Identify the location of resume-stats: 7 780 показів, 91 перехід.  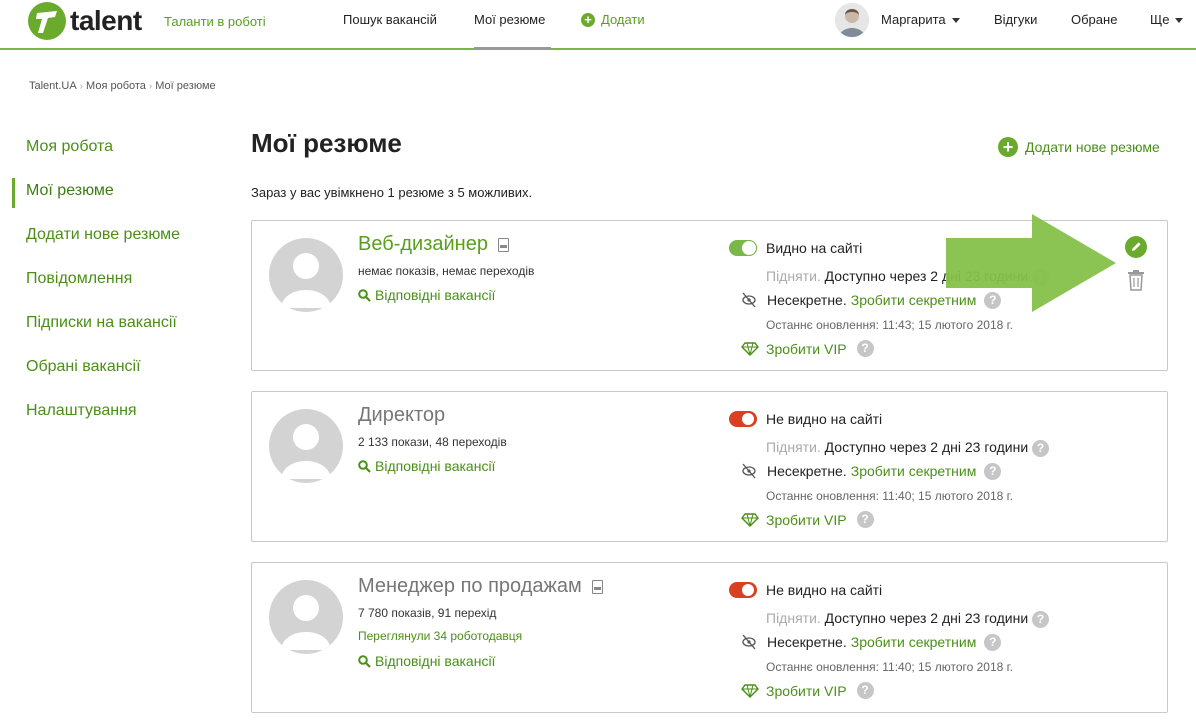
(427, 613).